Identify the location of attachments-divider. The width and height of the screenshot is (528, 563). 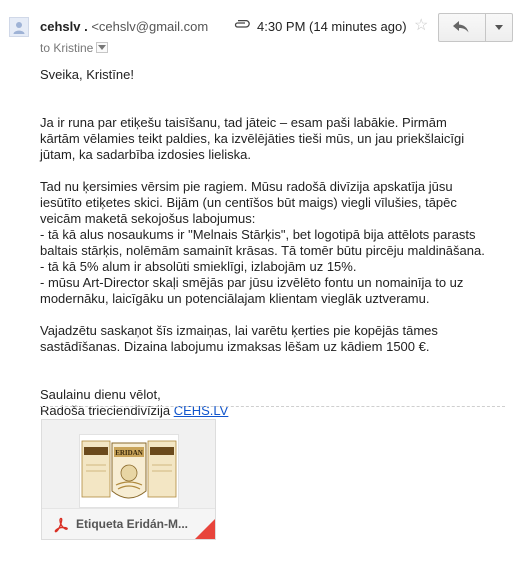
(272, 406).